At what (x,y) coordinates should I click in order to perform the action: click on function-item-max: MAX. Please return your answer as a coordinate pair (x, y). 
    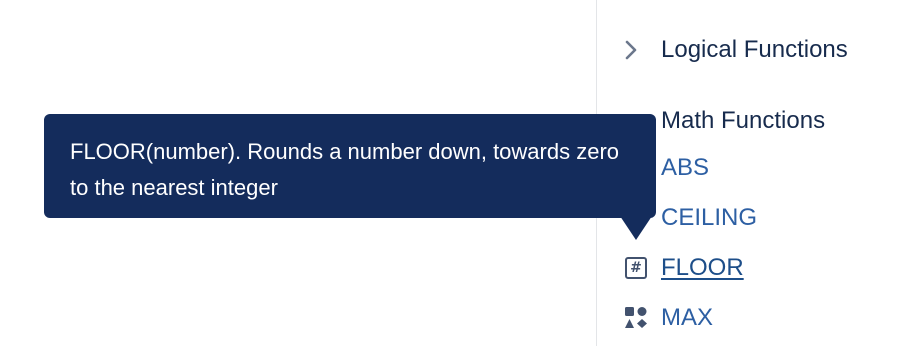
    Looking at the image, I should click on (668, 318).